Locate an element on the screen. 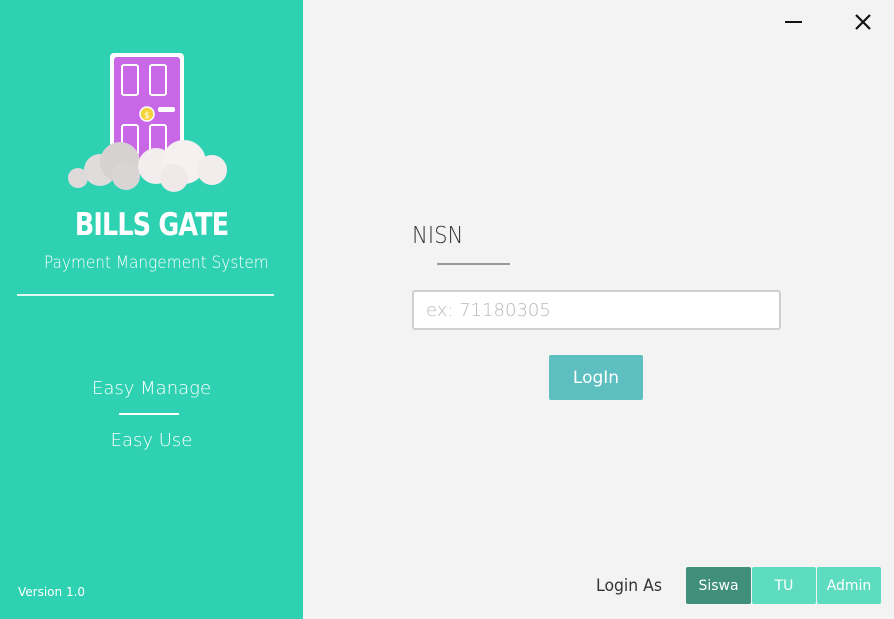 Image resolution: width=894 pixels, height=619 pixels. role-tu-button: TU is located at coordinates (784, 585).